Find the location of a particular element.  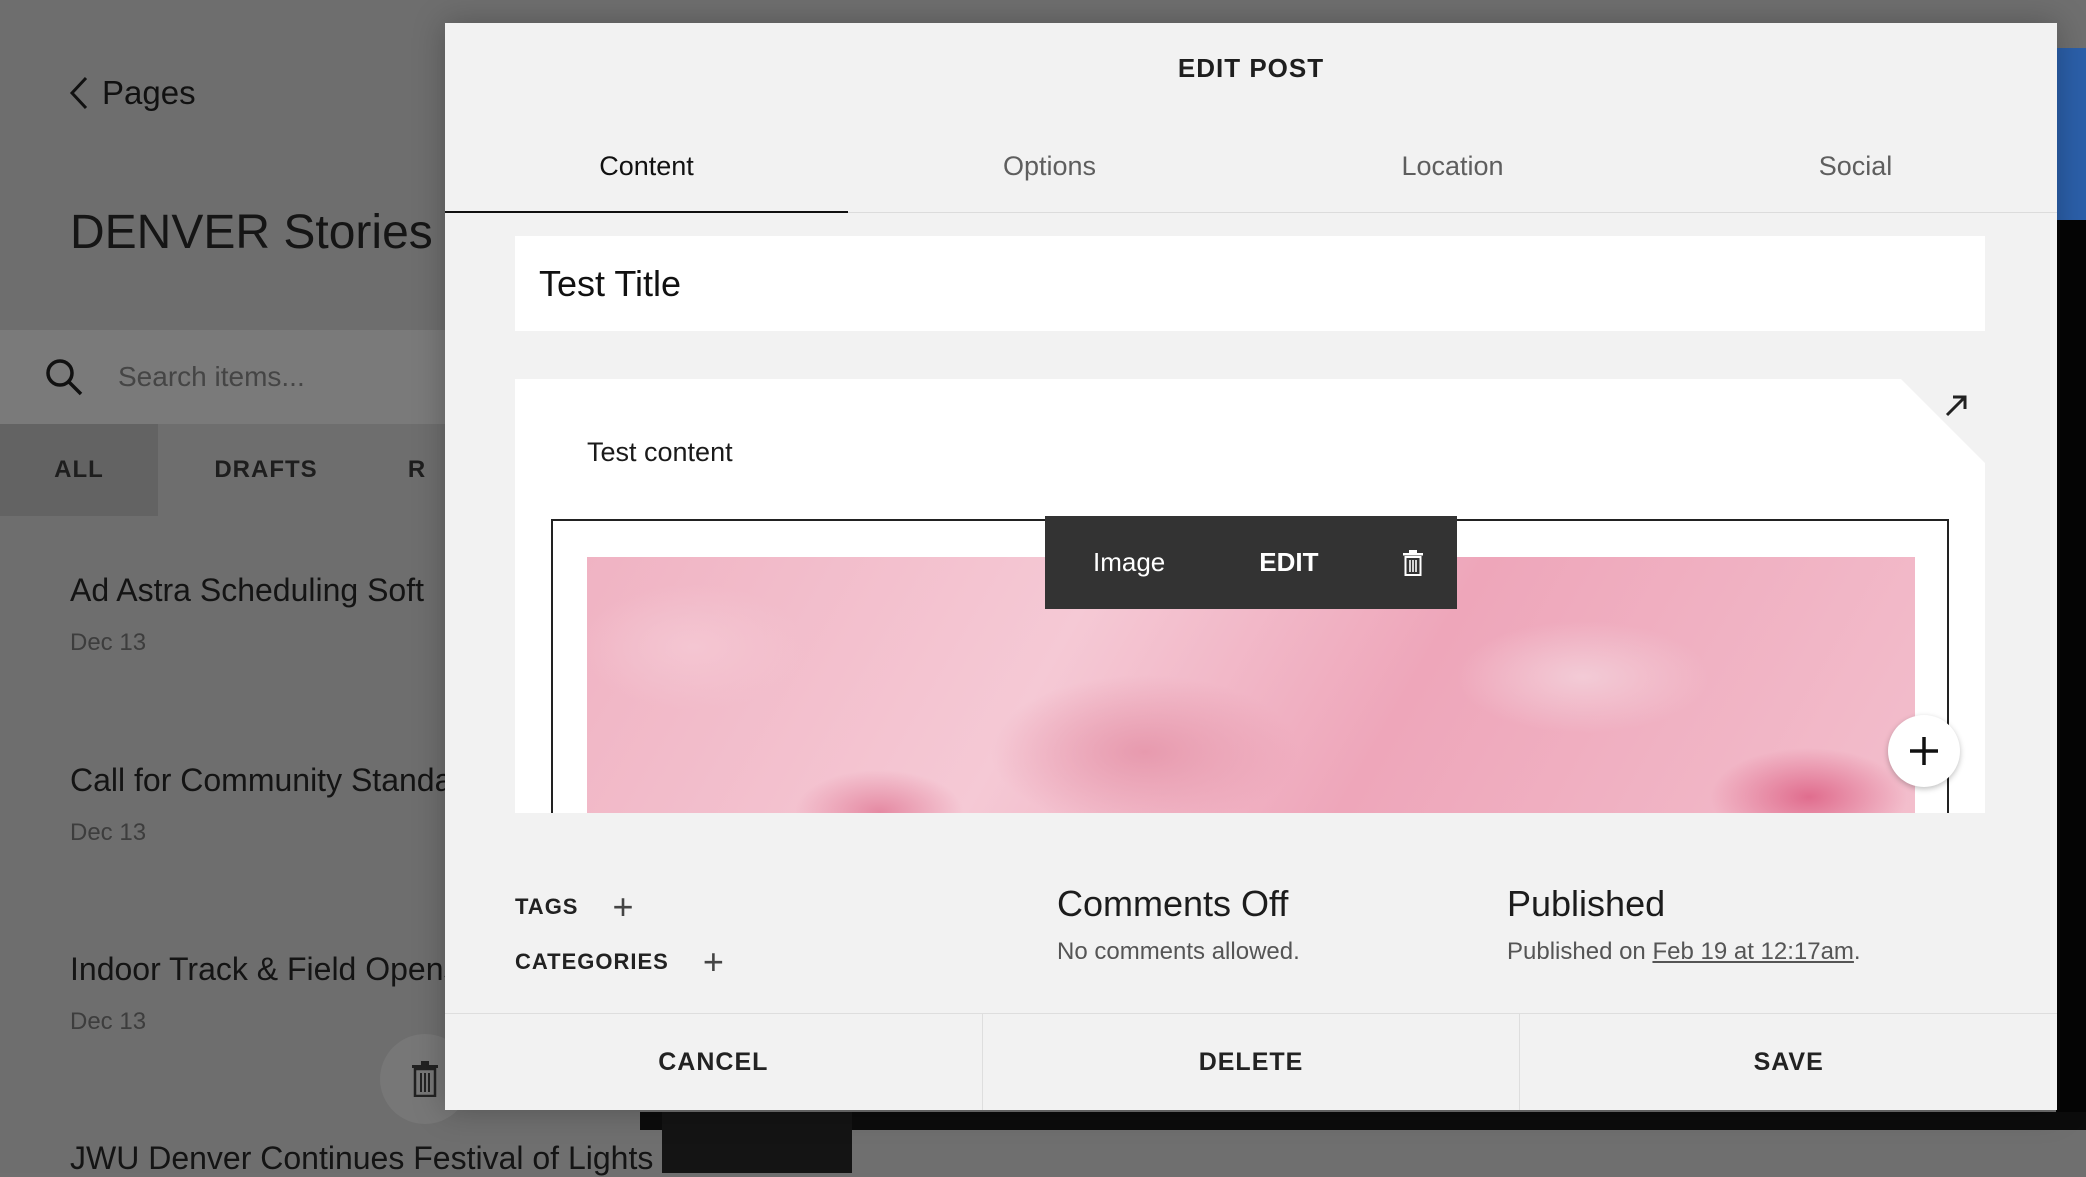

tab-content: Content is located at coordinates (646, 166).